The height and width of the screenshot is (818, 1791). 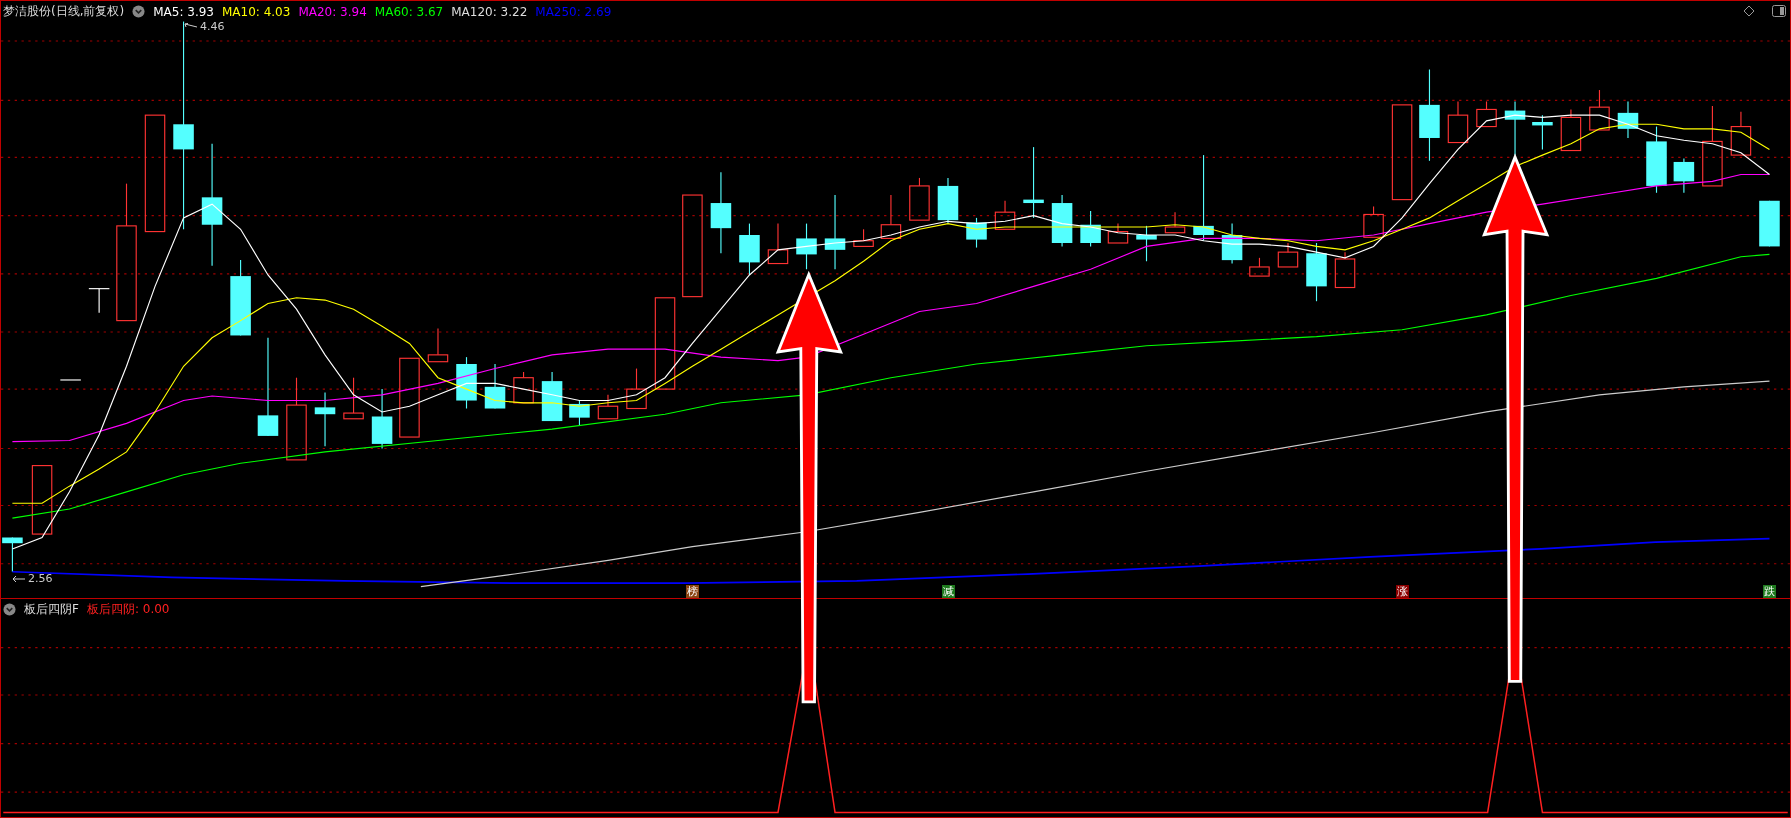 I want to click on indicator-name: 板后四阴F, so click(x=51, y=609).